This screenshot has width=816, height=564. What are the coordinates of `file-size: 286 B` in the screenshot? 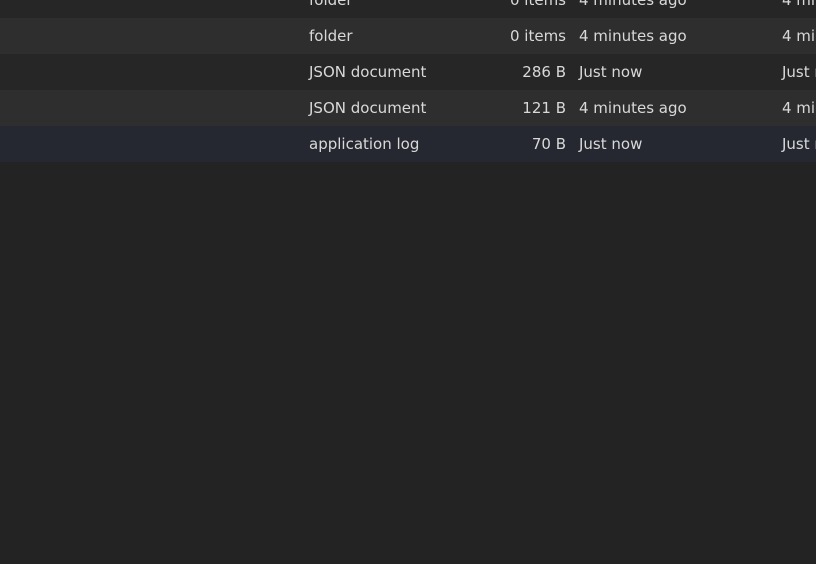 It's located at (544, 72).